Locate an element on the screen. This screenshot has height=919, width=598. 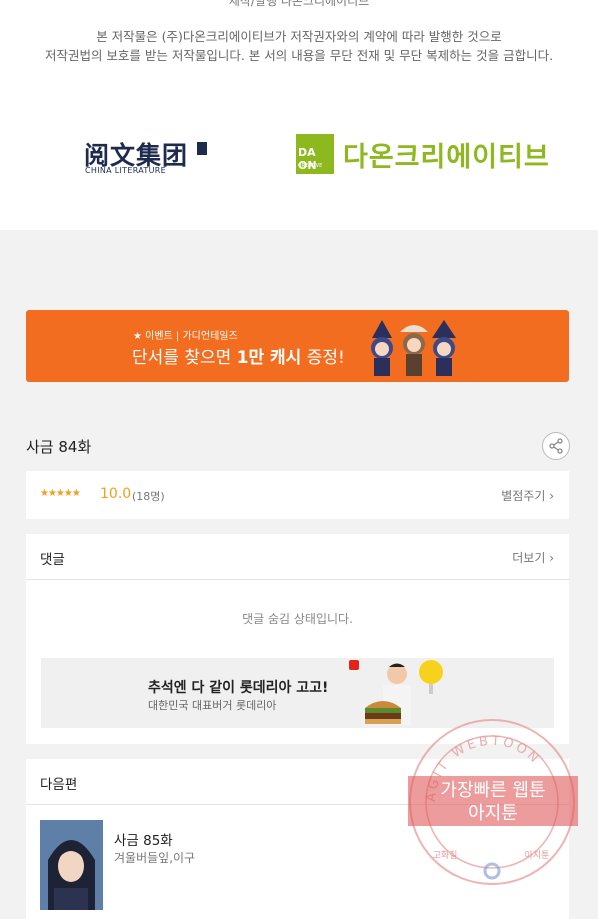
next-section-title: 다음편 is located at coordinates (59, 785).